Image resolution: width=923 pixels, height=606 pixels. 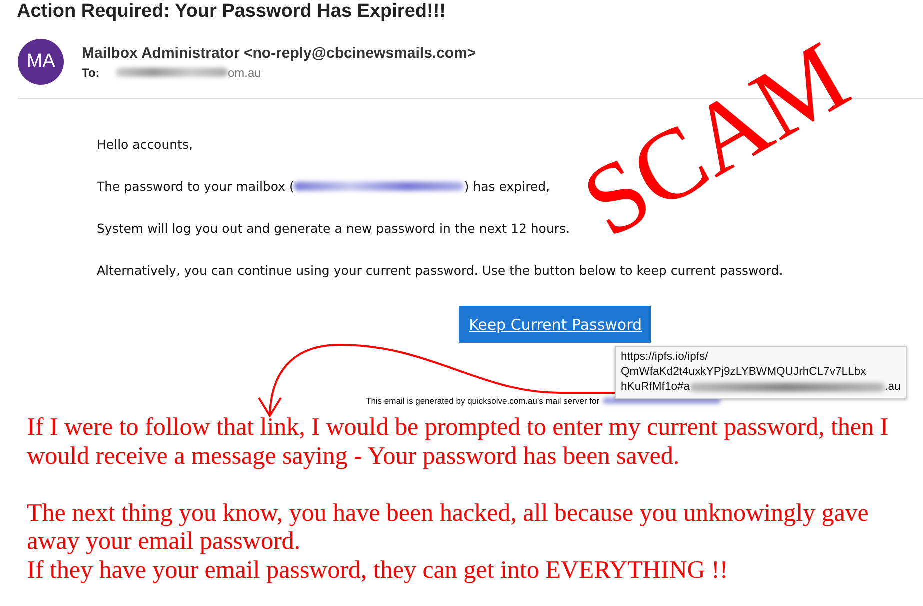 I want to click on url-text: .au, so click(x=893, y=387).